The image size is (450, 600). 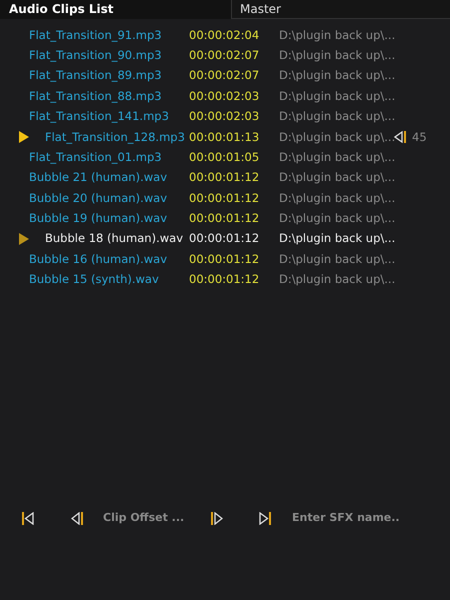 I want to click on go-to-end-button, so click(x=265, y=518).